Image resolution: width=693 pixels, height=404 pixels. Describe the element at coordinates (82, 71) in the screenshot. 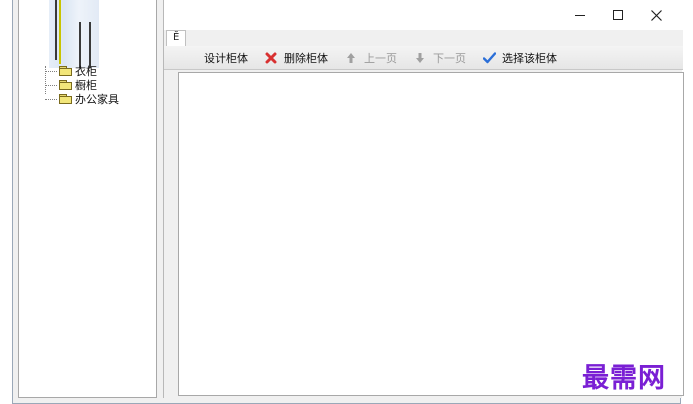

I see `tree-item-wardrobe: 衣柜` at that location.